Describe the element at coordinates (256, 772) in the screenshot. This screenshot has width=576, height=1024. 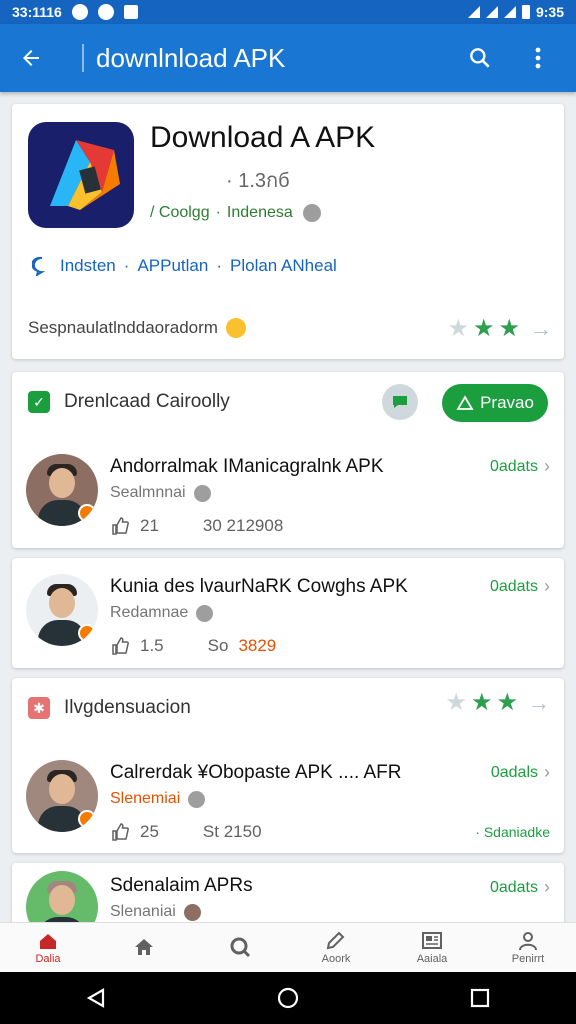
I see `item-title: Calrerdak ¥Obopaste APK .... AFR` at that location.